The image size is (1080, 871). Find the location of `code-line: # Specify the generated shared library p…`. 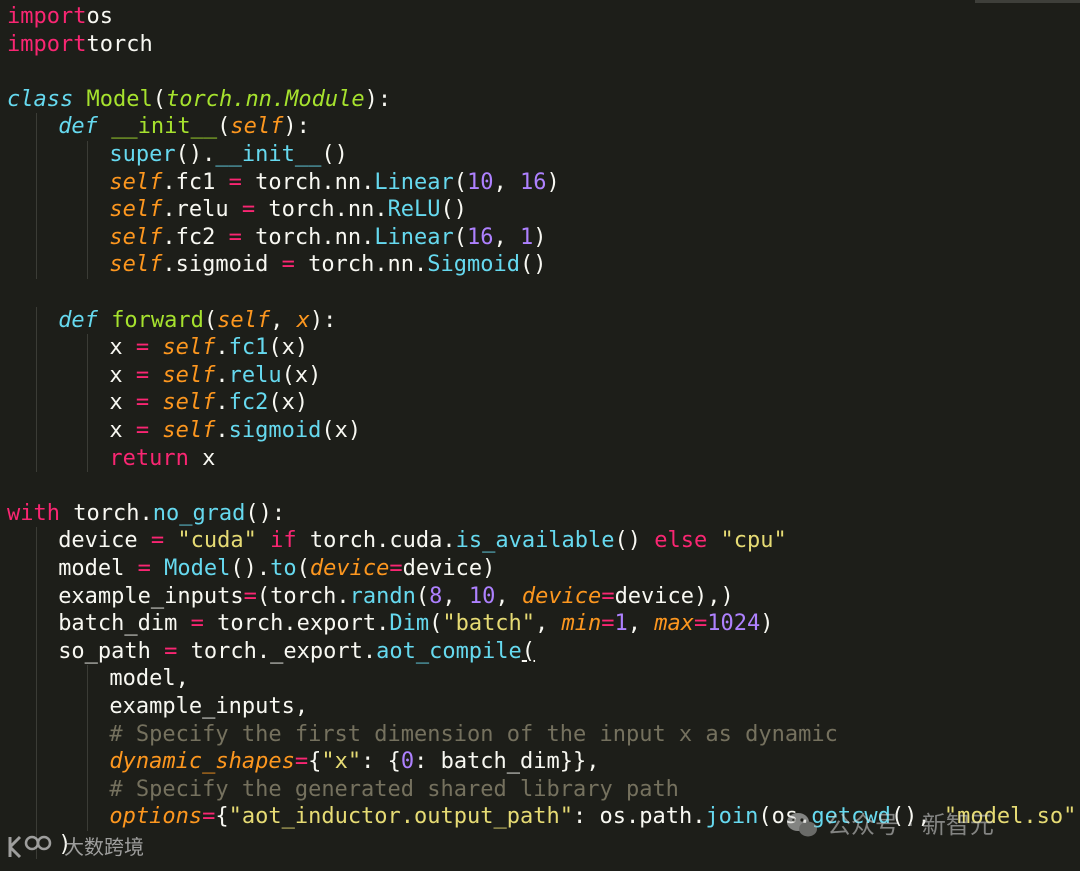

code-line: # Specify the generated shared library p… is located at coordinates (394, 790).